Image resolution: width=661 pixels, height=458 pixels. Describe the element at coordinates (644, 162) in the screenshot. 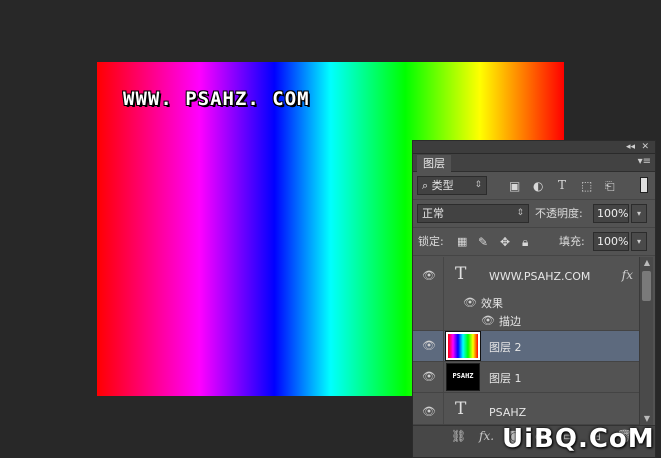

I see `panel-menu-icon: ▾≡` at that location.